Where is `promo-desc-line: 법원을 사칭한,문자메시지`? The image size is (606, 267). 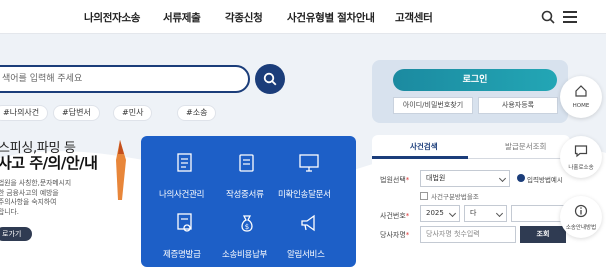
promo-desc-line: 법원을 사칭한,문자메시지 is located at coordinates (36, 183).